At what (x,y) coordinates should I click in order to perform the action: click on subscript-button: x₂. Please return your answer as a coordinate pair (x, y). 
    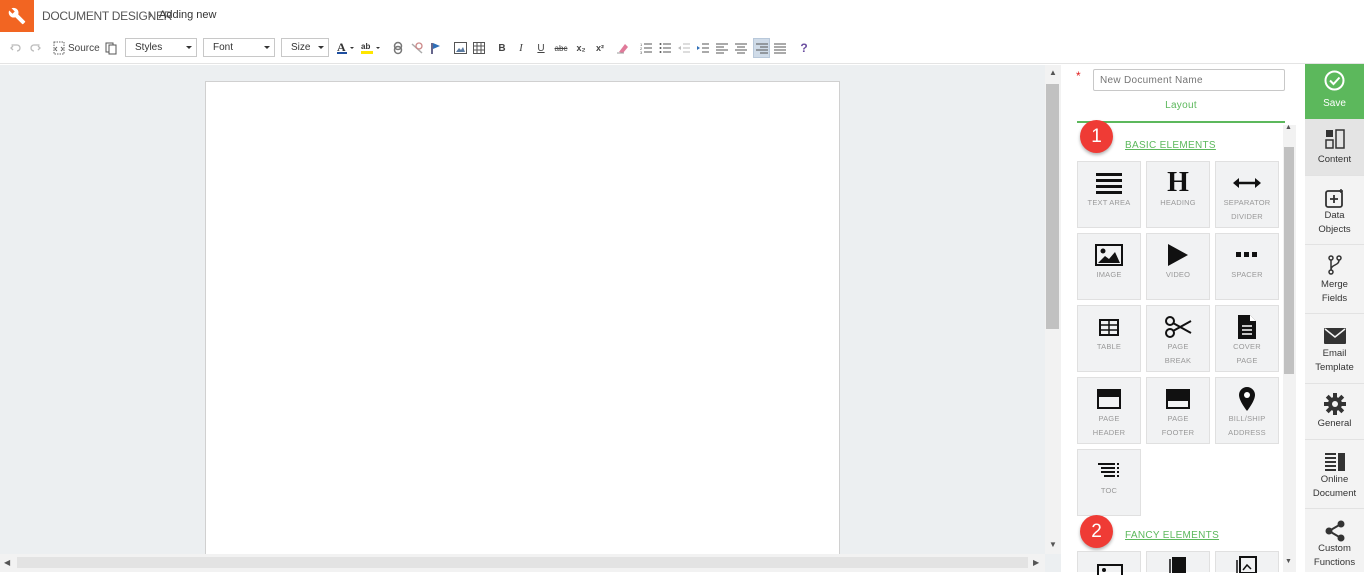
    Looking at the image, I should click on (581, 48).